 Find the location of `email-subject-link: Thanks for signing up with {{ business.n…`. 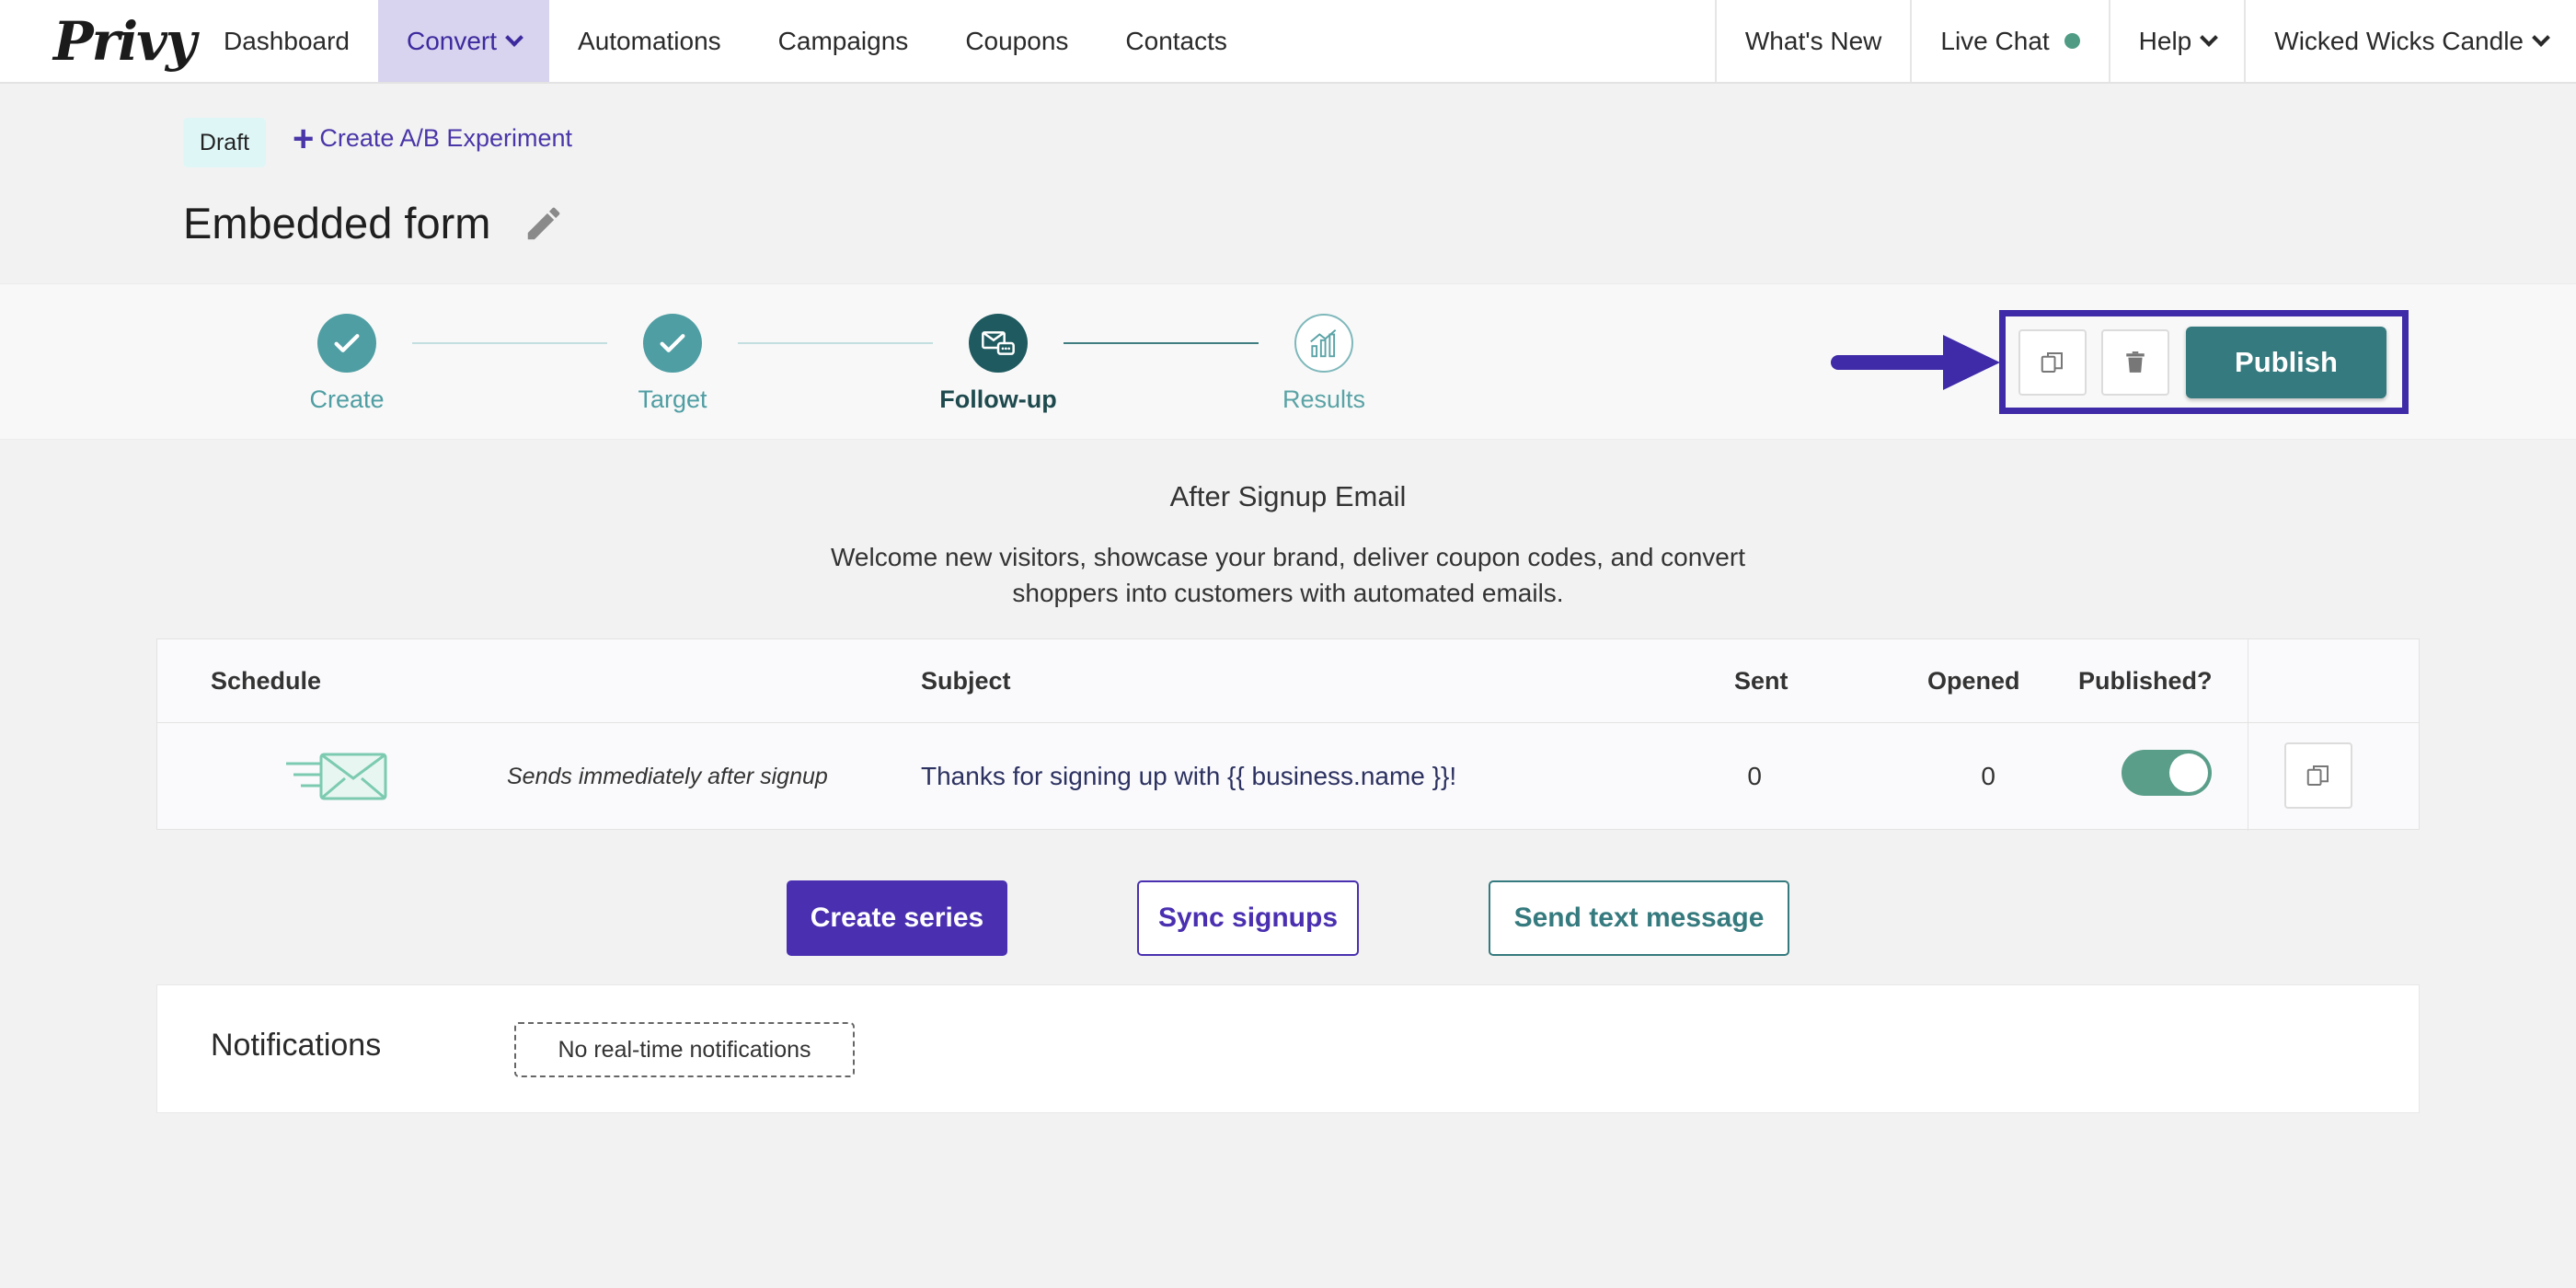

email-subject-link: Thanks for signing up with {{ business.n… is located at coordinates (1188, 776).